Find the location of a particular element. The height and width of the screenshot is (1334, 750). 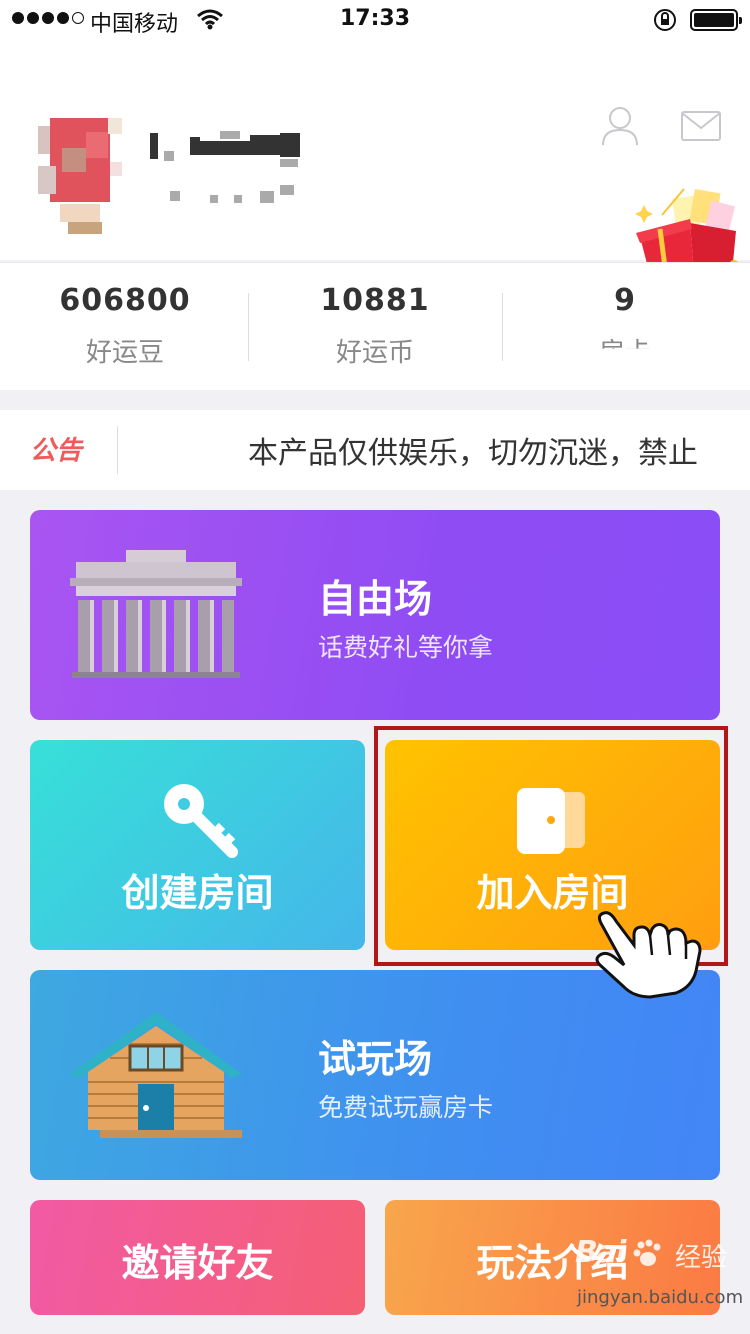

paw-icon is located at coordinates (648, 1256).